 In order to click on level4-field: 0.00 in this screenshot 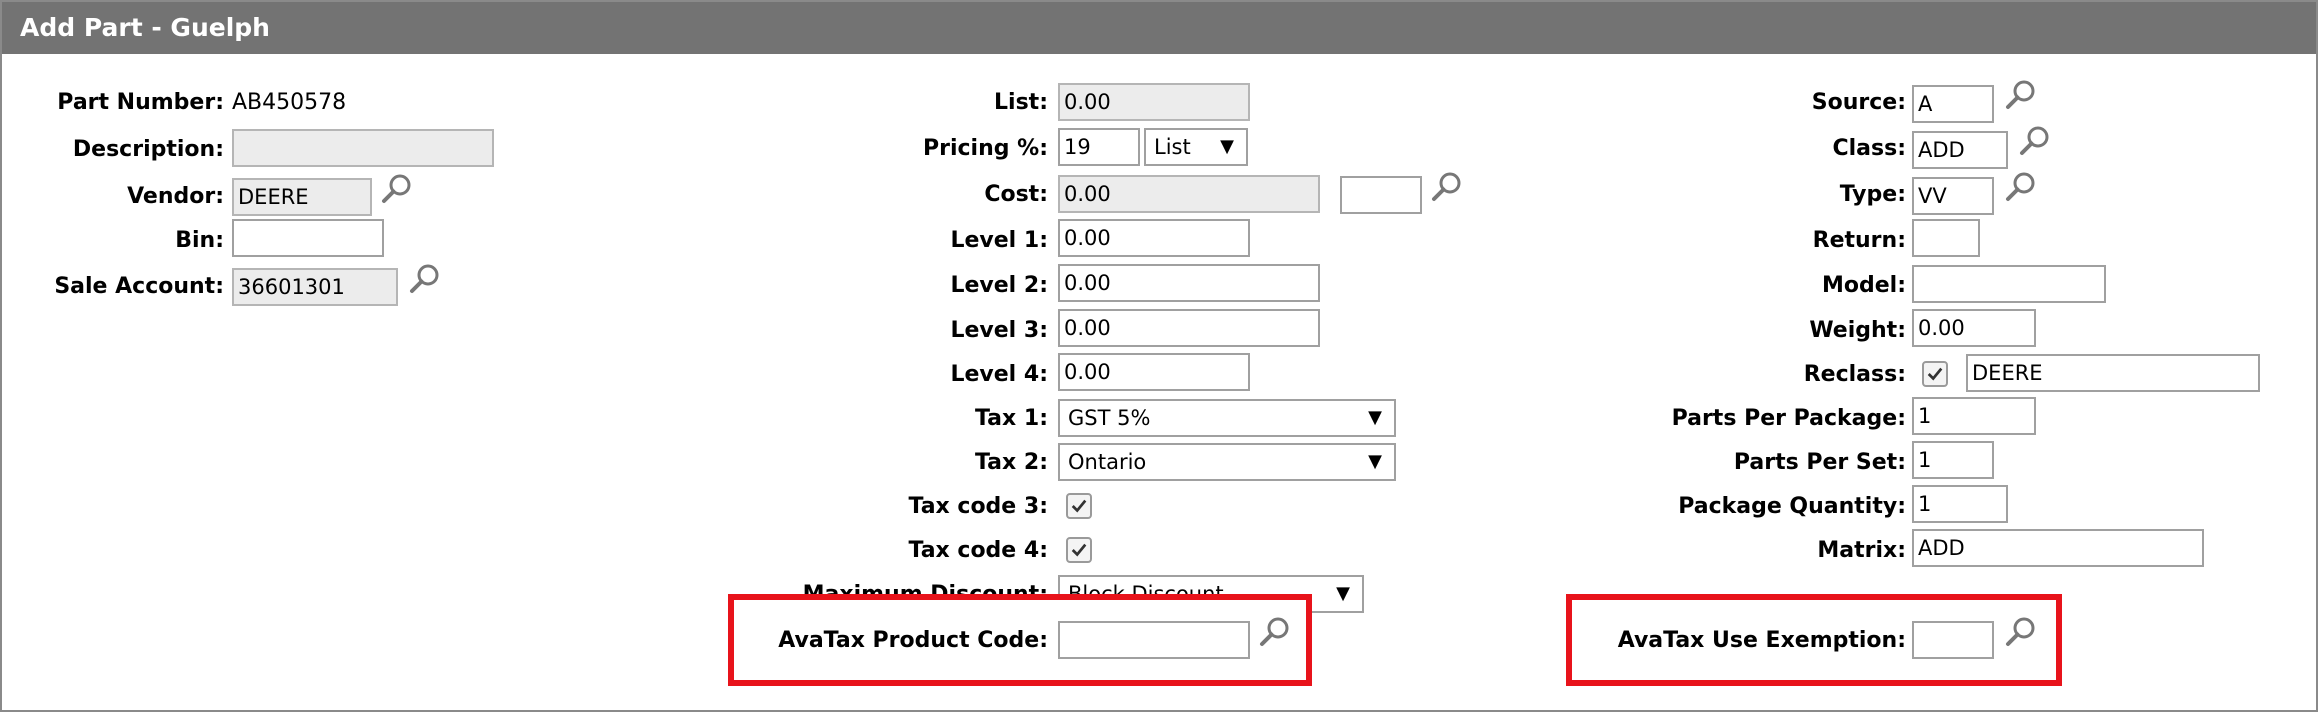, I will do `click(1154, 372)`.